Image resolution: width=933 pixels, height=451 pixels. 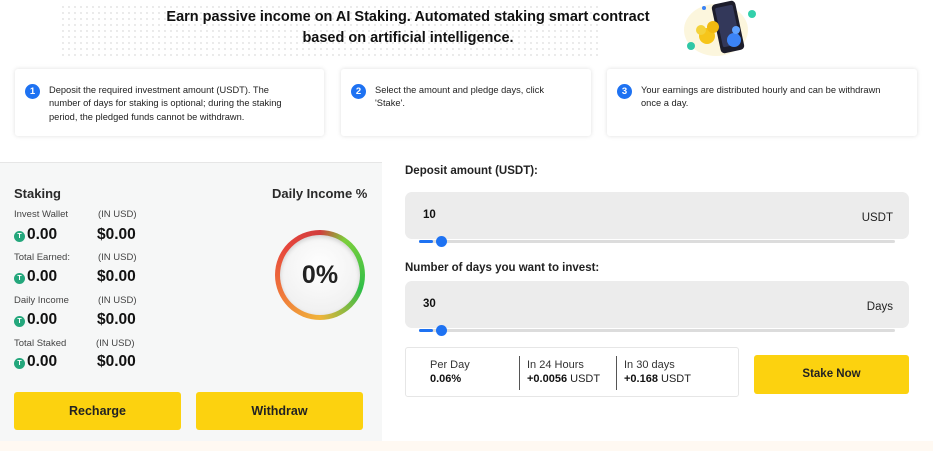 I want to click on bottom-strip, so click(x=466, y=446).